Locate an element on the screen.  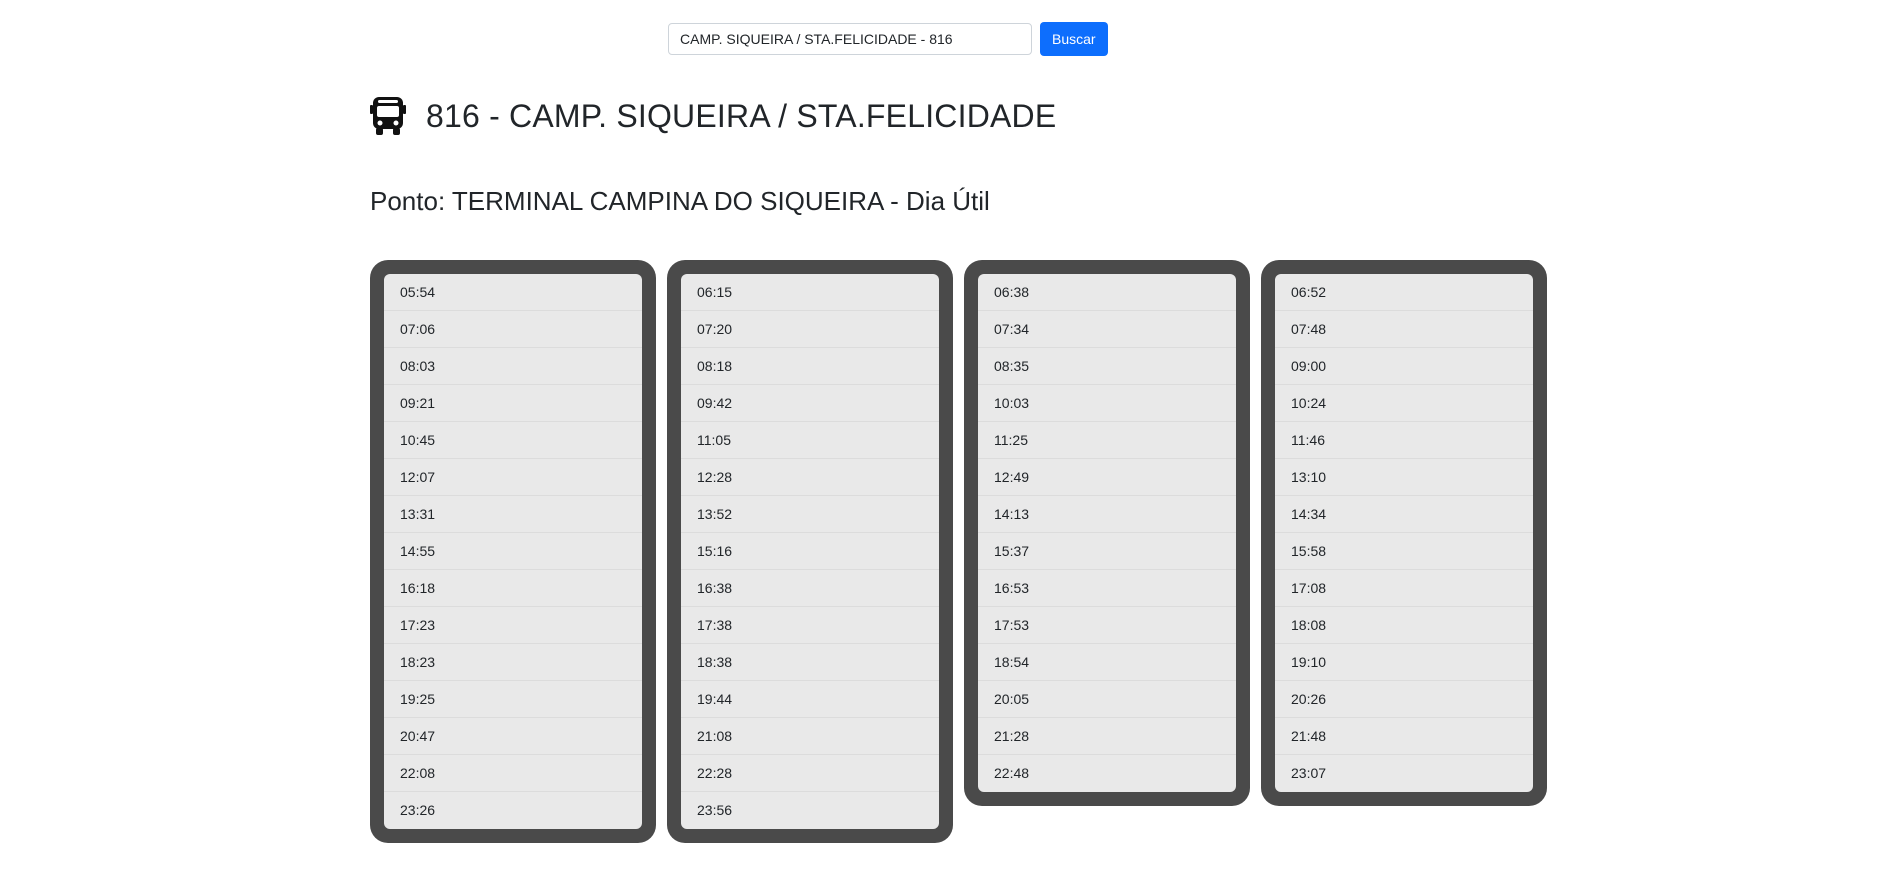
time-item: 11:46 is located at coordinates (1404, 440).